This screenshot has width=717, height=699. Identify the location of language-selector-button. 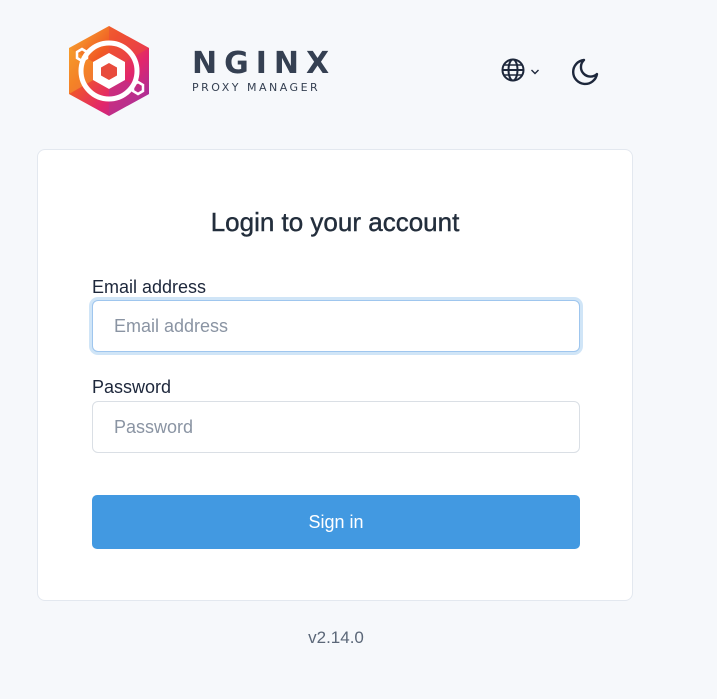
(523, 72).